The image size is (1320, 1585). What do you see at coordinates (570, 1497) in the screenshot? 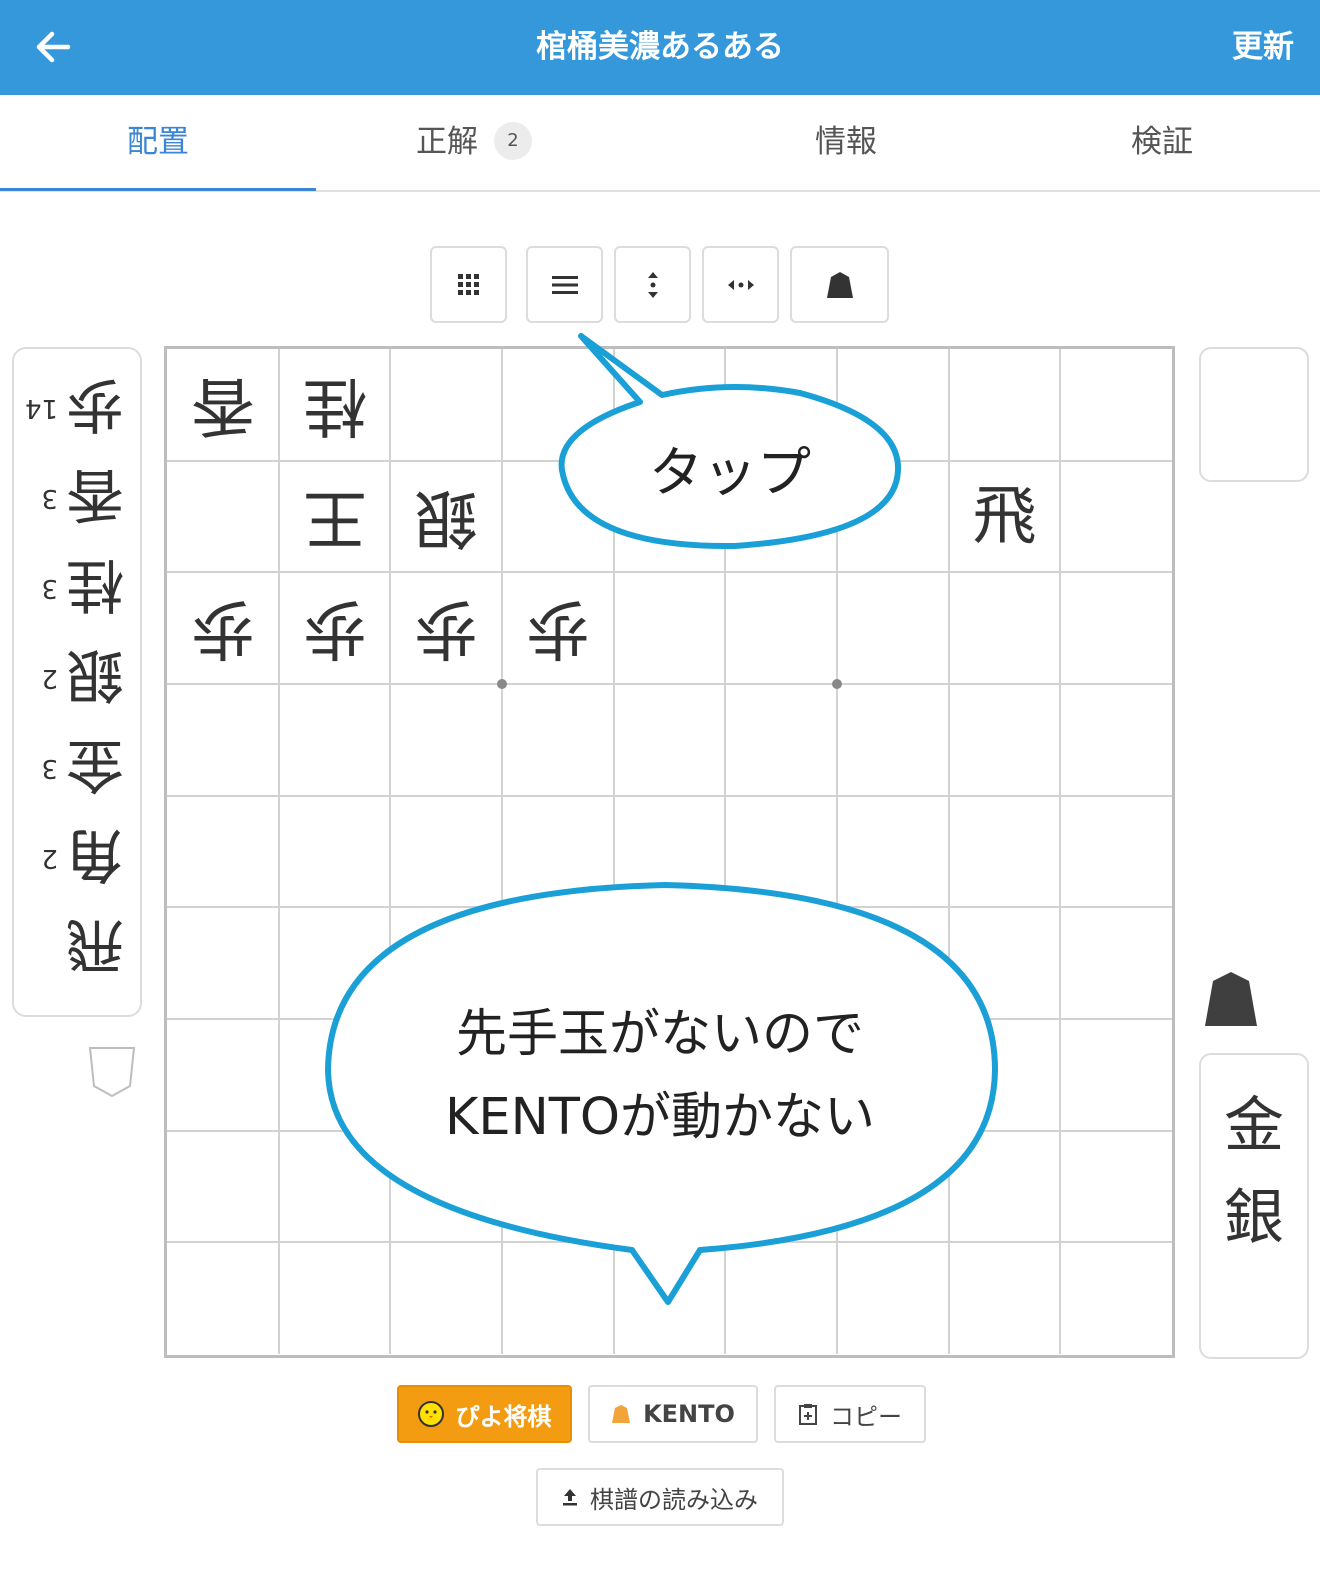
I see `upload-icon` at bounding box center [570, 1497].